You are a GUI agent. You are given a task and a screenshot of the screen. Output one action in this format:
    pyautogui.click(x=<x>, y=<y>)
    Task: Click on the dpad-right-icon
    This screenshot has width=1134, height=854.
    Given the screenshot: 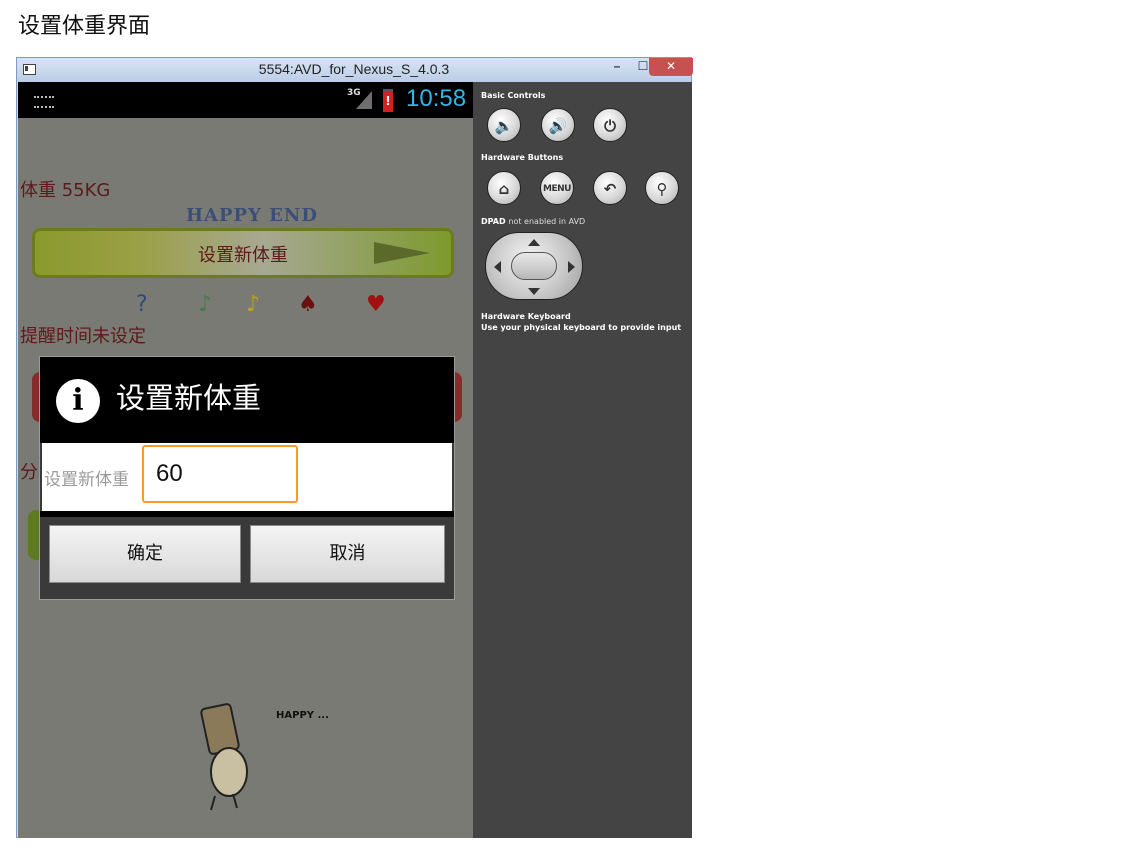 What is the action you would take?
    pyautogui.click(x=571, y=267)
    